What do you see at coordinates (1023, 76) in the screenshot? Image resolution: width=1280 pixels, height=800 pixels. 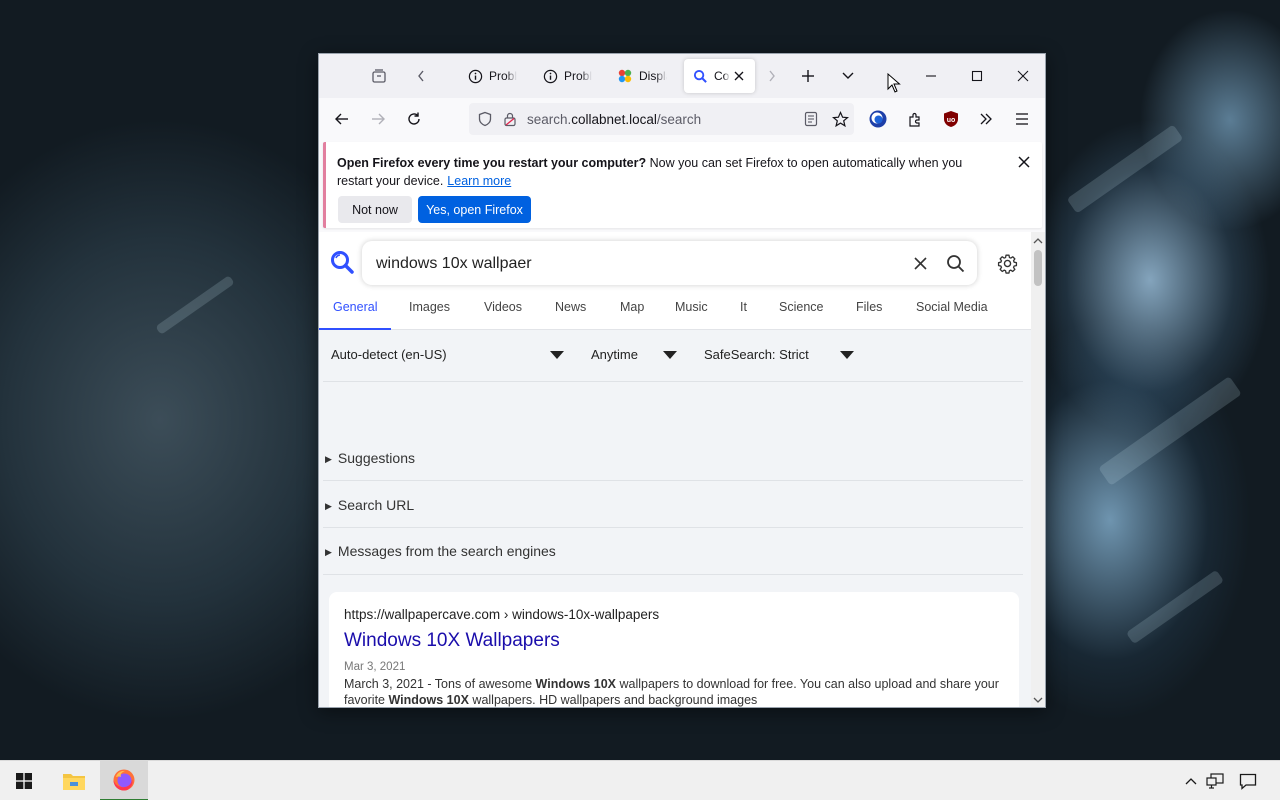 I see `close-window-button` at bounding box center [1023, 76].